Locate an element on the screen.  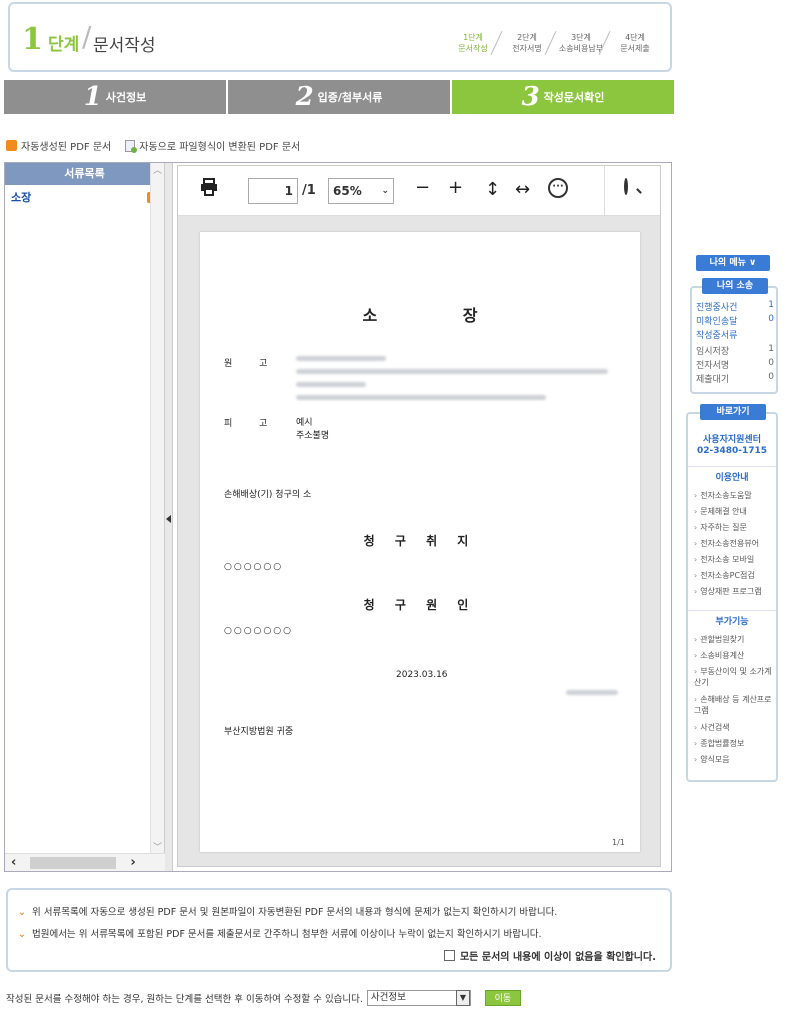
step-4: 4단계 문서제출 is located at coordinates (635, 43).